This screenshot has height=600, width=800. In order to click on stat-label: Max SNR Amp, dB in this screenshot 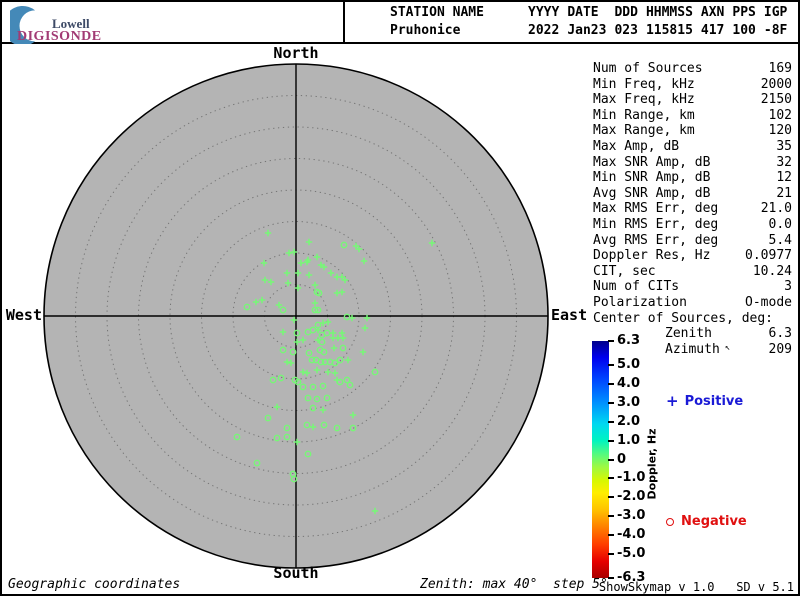, I will do `click(652, 162)`.